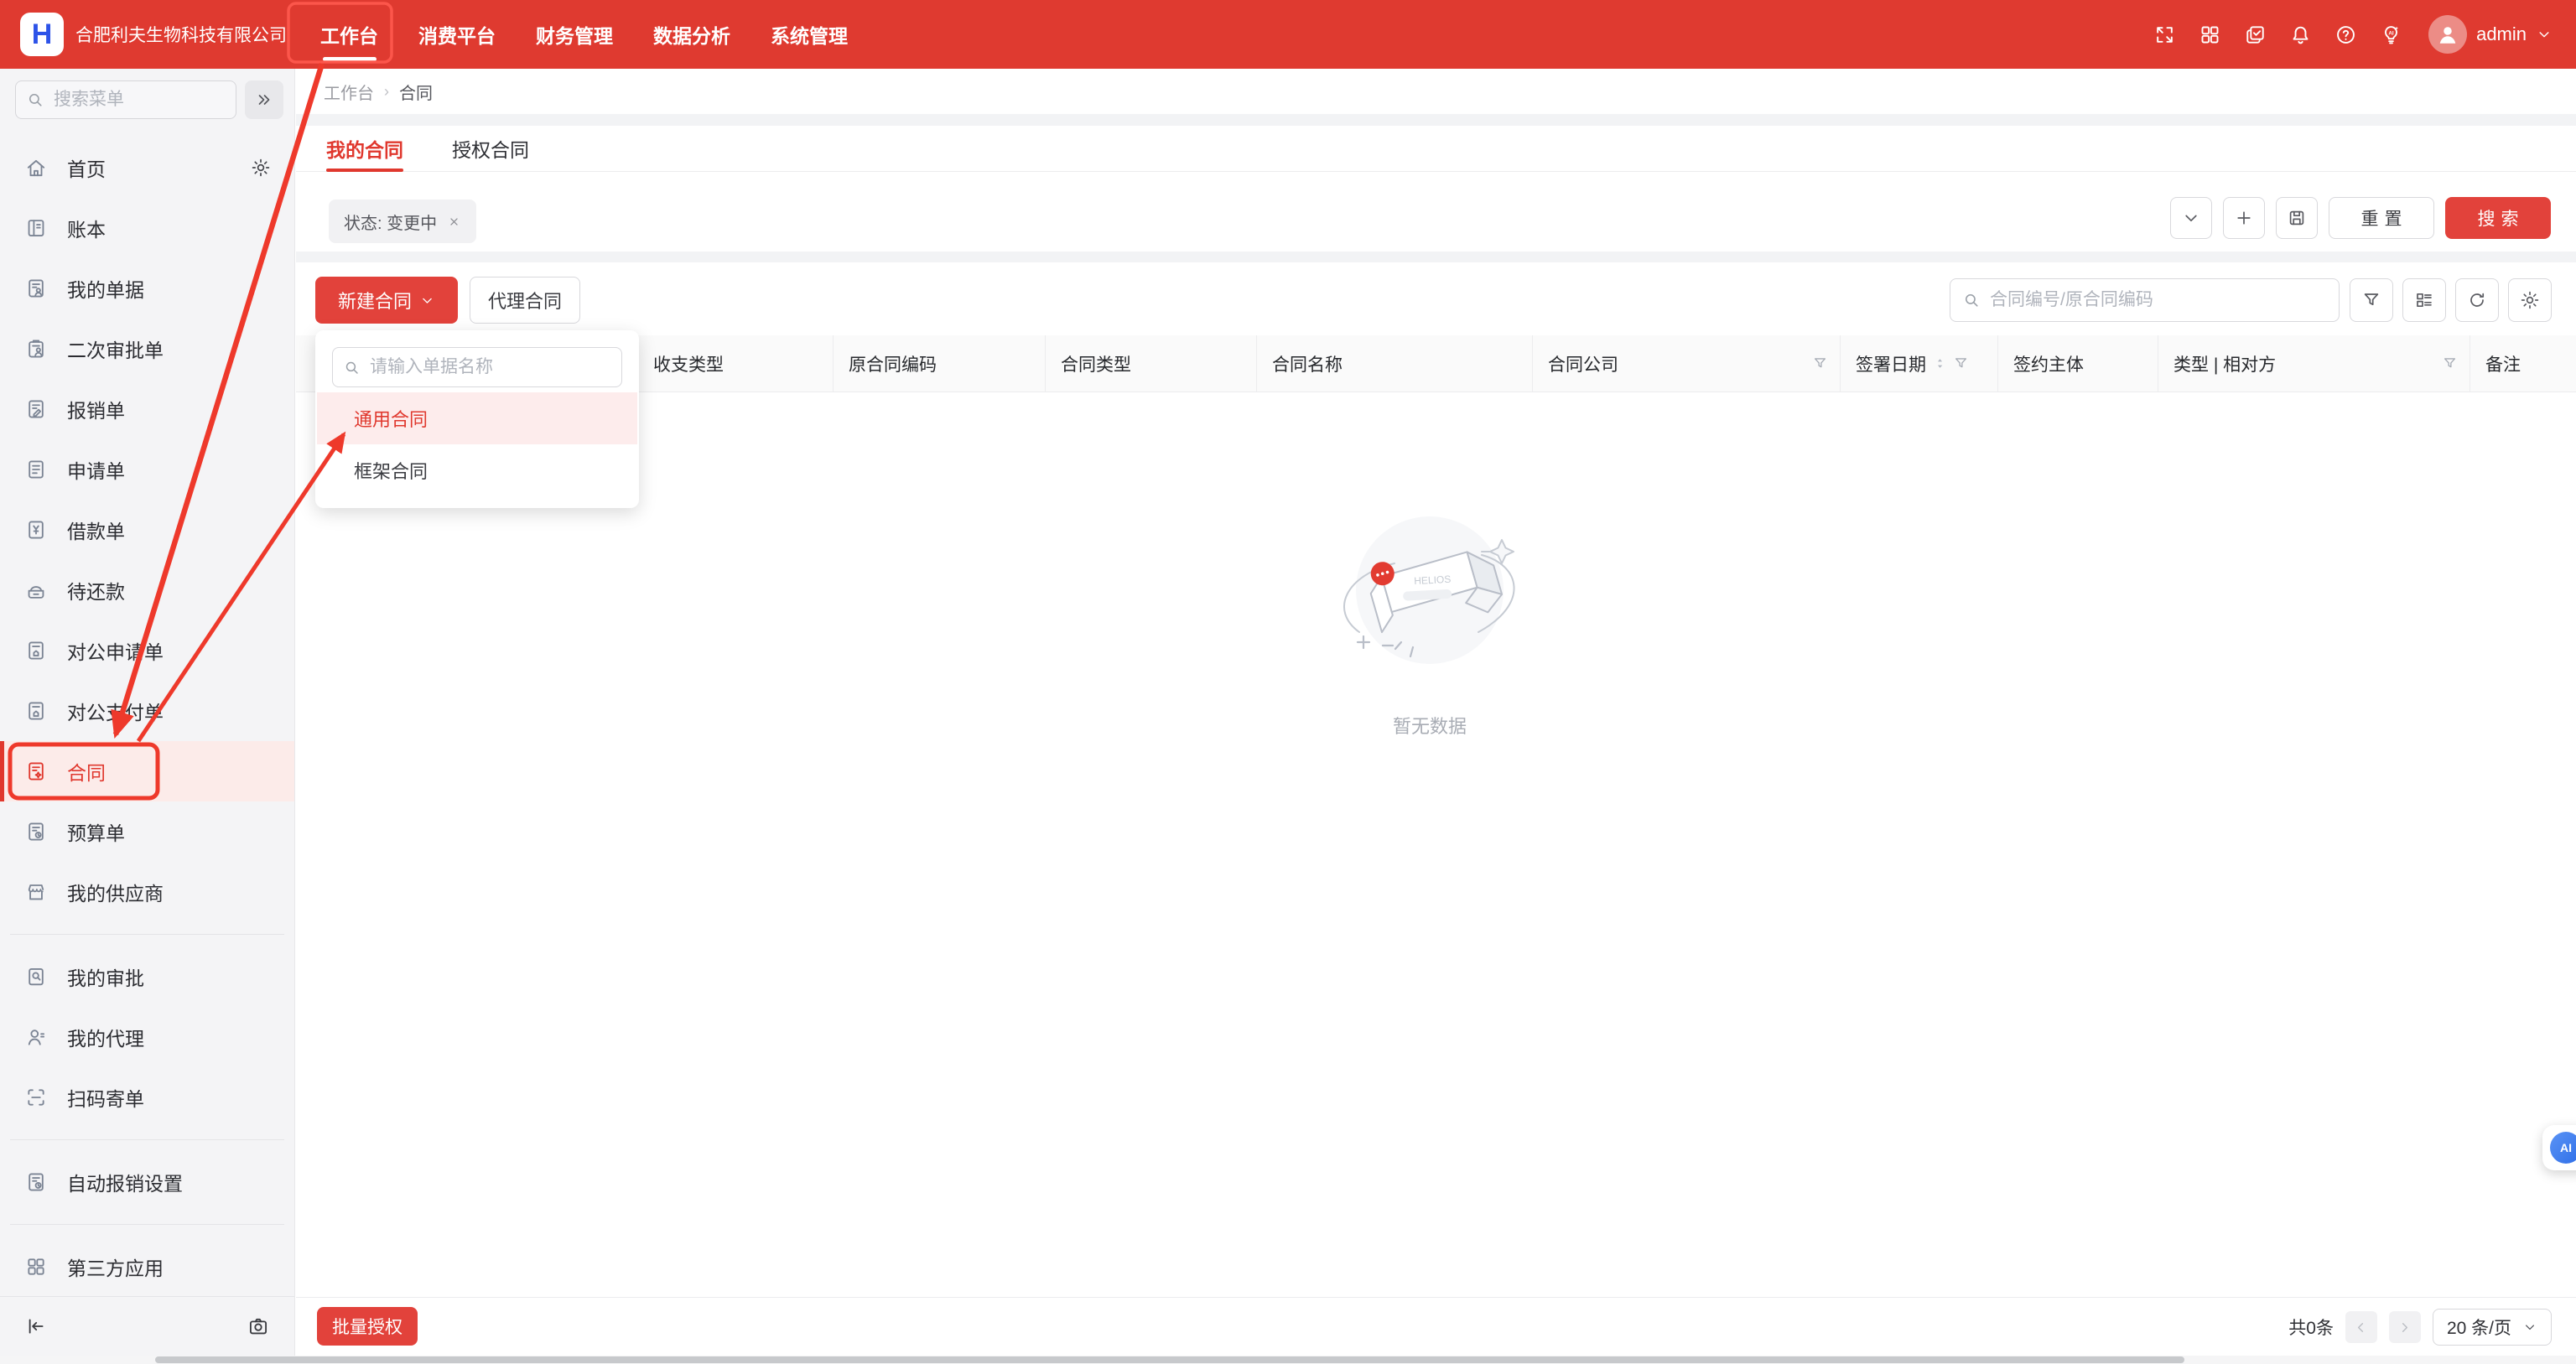 The height and width of the screenshot is (1364, 2576). I want to click on new-contract-dropdown: 通用合同框架合同, so click(477, 419).